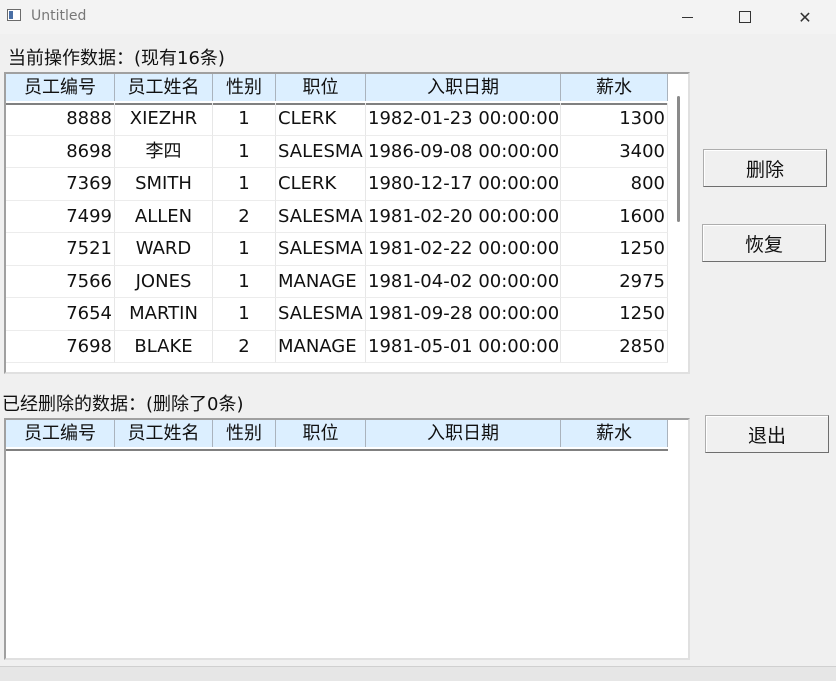 Image resolution: width=836 pixels, height=681 pixels. What do you see at coordinates (418, 17) in the screenshot?
I see `title-bar: Untitled ✕` at bounding box center [418, 17].